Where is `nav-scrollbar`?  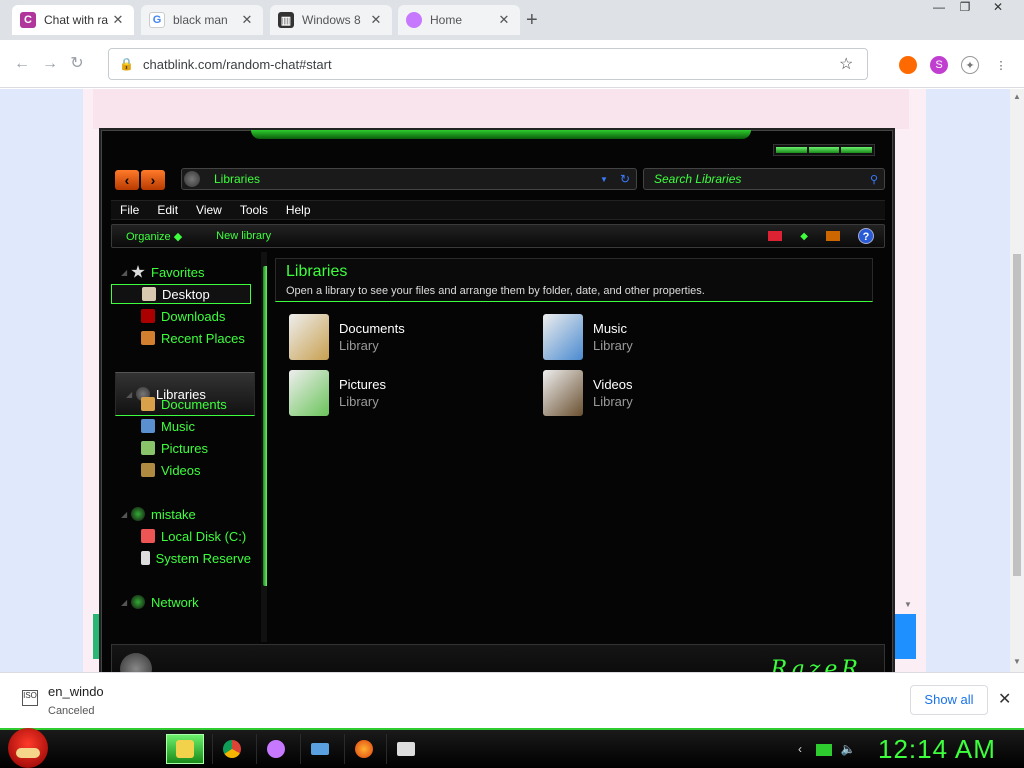
nav-scrollbar is located at coordinates (264, 447).